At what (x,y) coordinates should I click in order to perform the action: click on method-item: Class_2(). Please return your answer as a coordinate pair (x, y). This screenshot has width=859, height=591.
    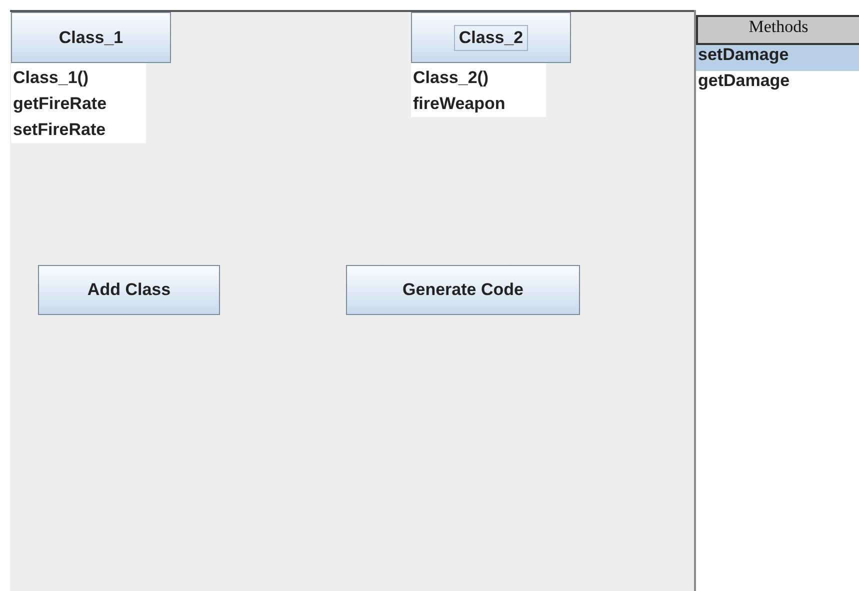
    Looking at the image, I should click on (478, 78).